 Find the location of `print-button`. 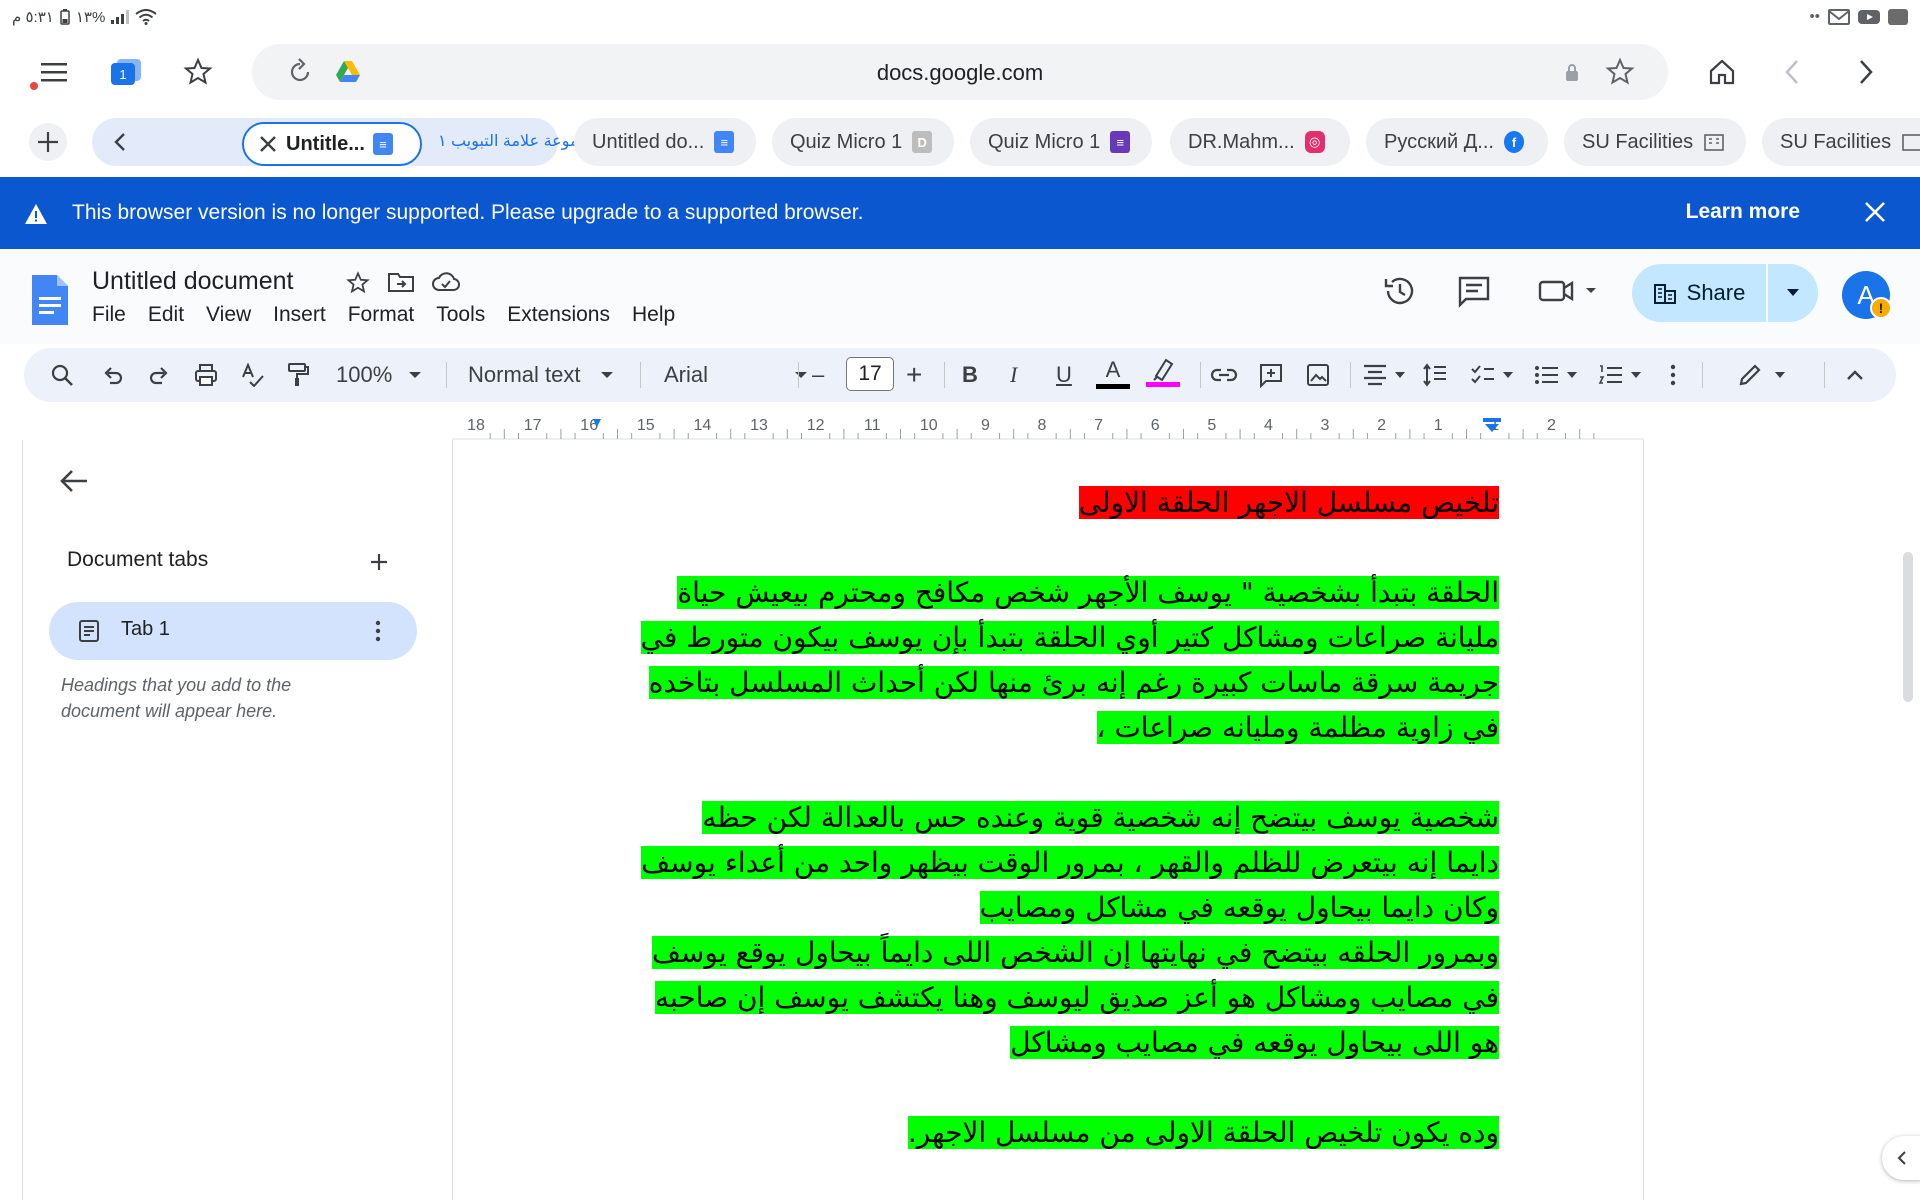

print-button is located at coordinates (206, 375).